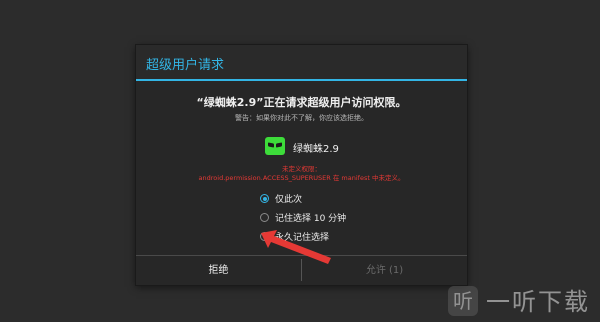  I want to click on dialog-title-bar: 超级用户请求, so click(301, 62).